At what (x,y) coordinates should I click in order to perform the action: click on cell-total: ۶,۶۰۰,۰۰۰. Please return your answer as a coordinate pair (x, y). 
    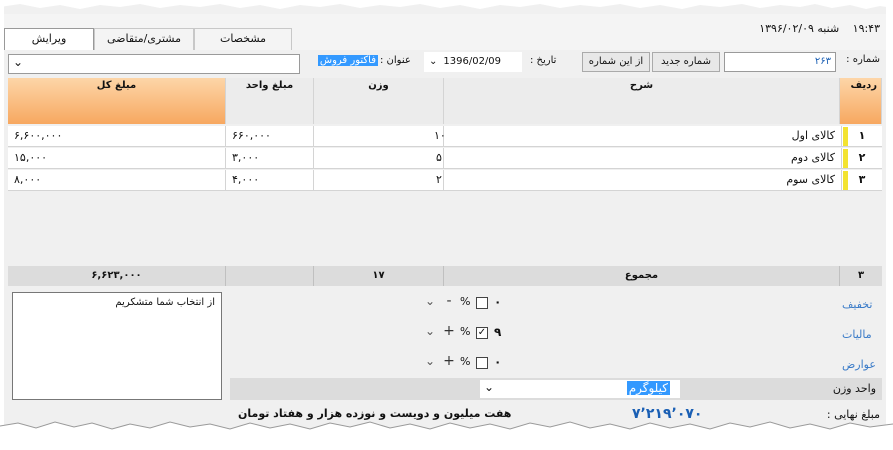
    Looking at the image, I should click on (117, 136).